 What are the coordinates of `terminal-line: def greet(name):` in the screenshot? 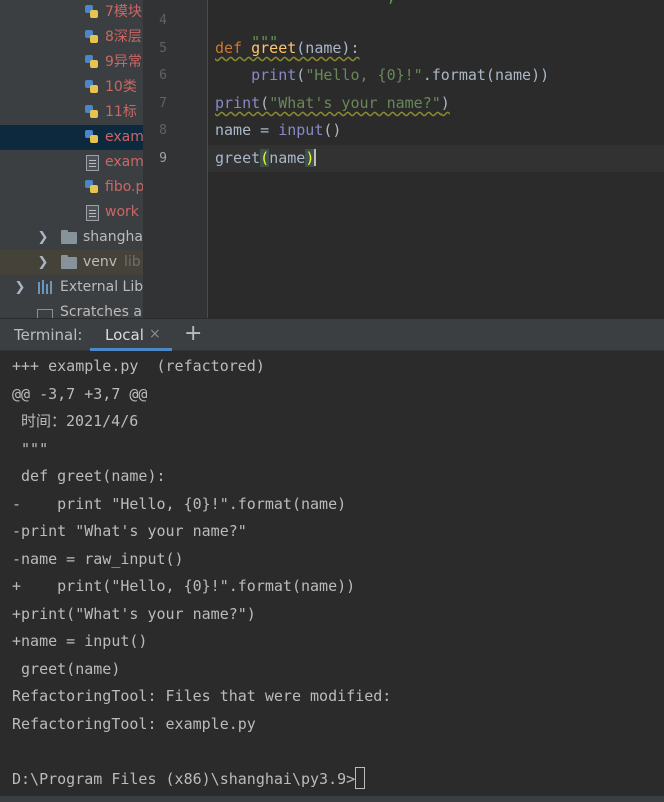 It's located at (89, 476).